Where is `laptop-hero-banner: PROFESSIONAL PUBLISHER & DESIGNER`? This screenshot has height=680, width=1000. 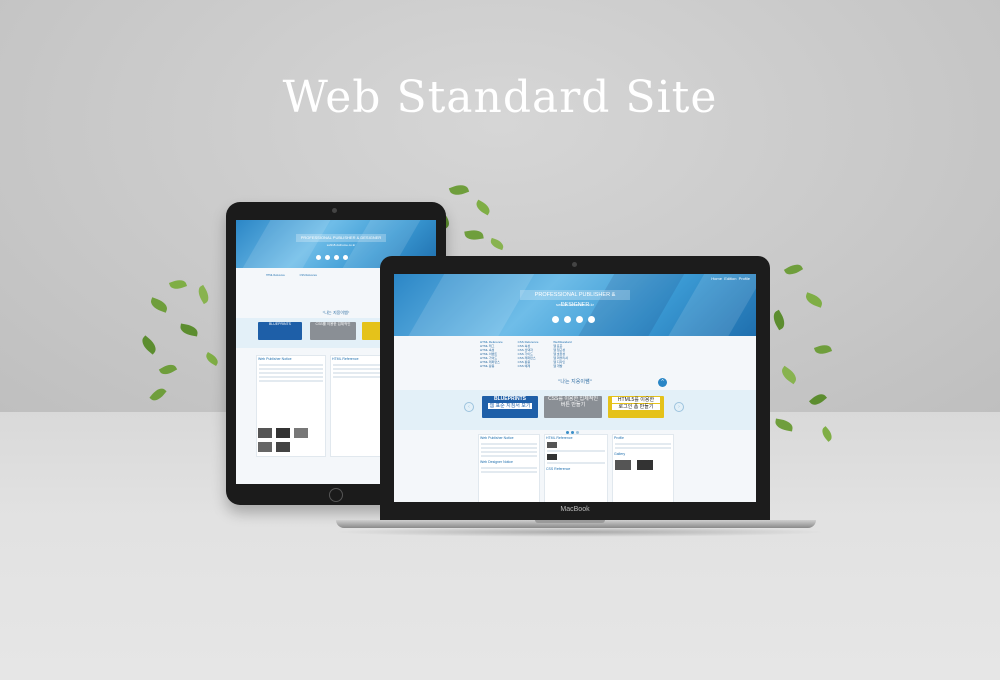
laptop-hero-banner: PROFESSIONAL PUBLISHER & DESIGNER is located at coordinates (575, 299).